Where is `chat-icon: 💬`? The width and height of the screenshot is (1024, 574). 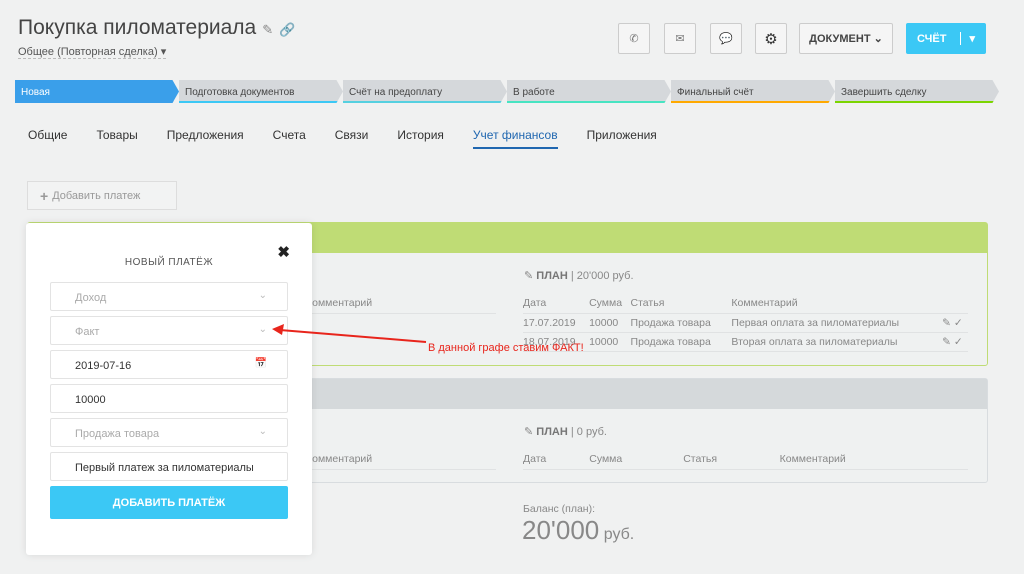
chat-icon: 💬 is located at coordinates (726, 39).